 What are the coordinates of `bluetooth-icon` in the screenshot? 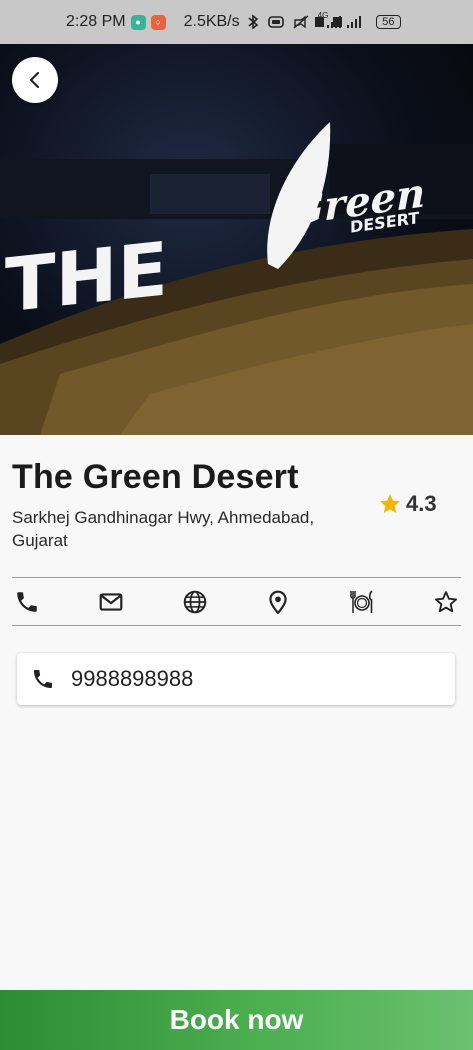 It's located at (253, 22).